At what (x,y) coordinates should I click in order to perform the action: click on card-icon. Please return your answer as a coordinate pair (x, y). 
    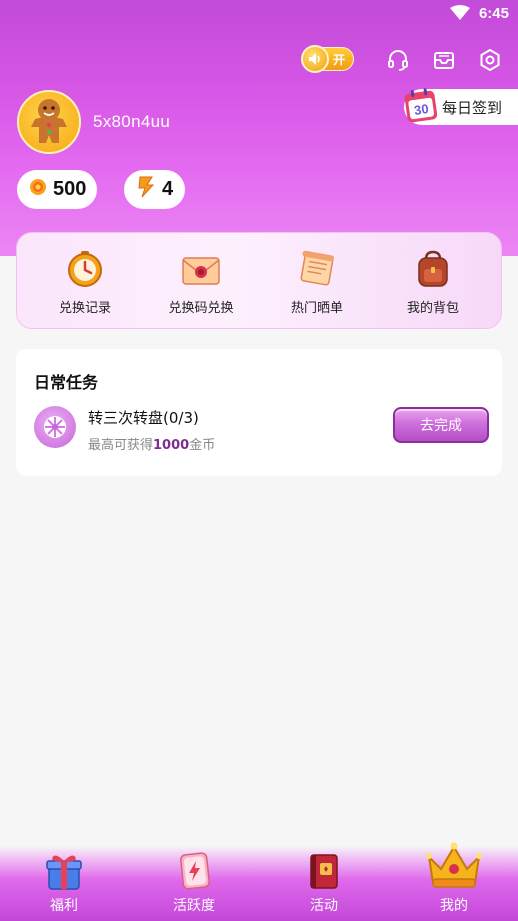
    Looking at the image, I should click on (195, 871).